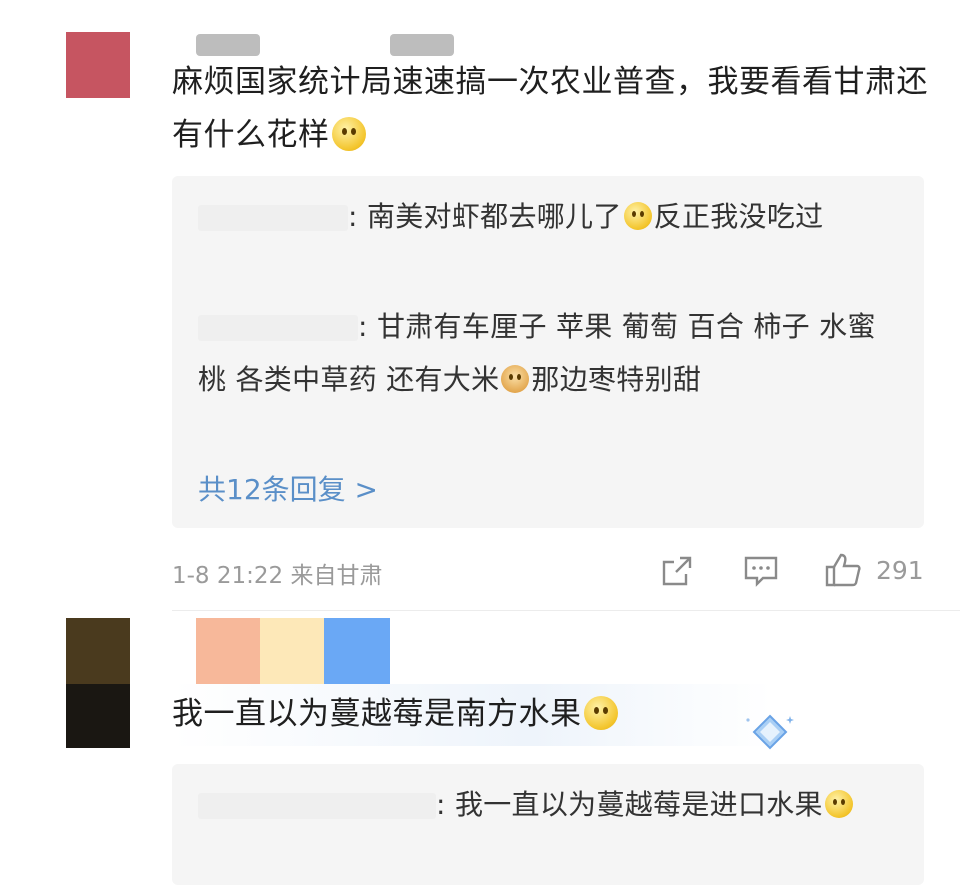 The width and height of the screenshot is (960, 885). What do you see at coordinates (566, 610) in the screenshot?
I see `comment-divider` at bounding box center [566, 610].